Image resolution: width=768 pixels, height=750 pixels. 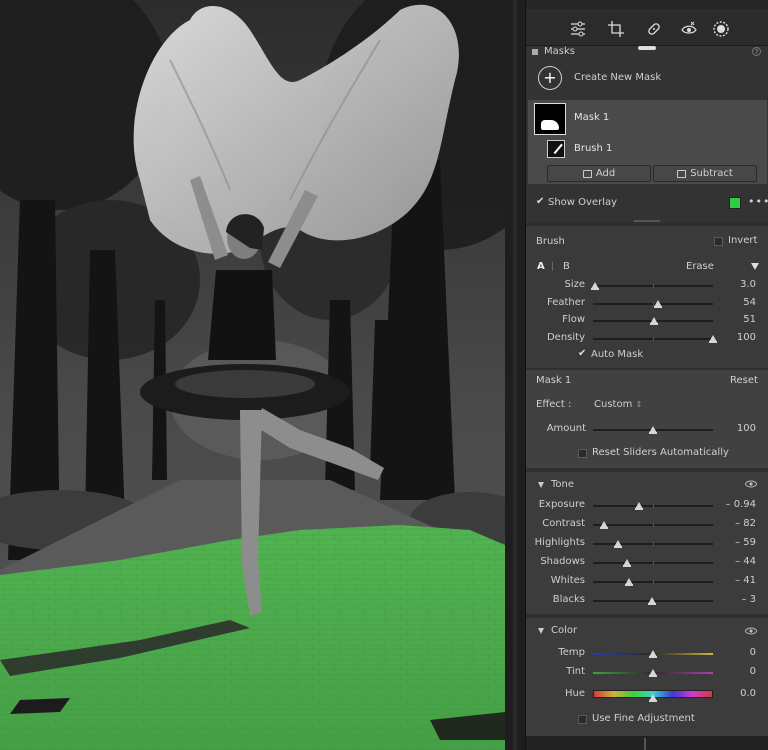 What do you see at coordinates (744, 380) in the screenshot?
I see `reset-button: Reset` at bounding box center [744, 380].